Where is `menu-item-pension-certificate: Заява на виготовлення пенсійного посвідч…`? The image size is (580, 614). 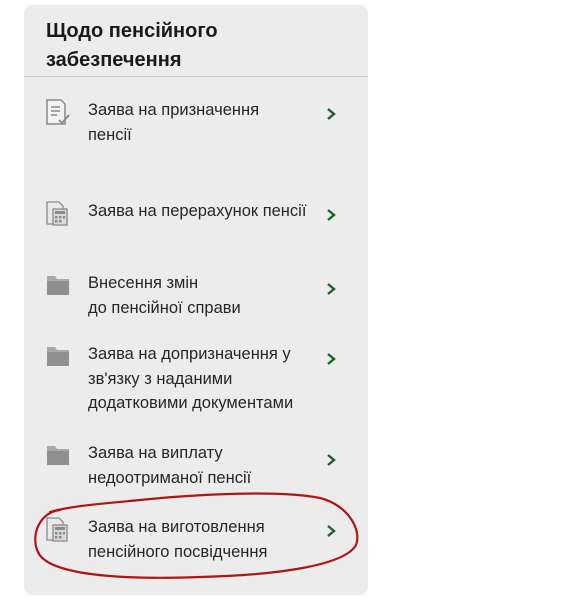
menu-item-pension-certificate: Заява на виготовлення пенсійного посвідч… is located at coordinates (196, 541).